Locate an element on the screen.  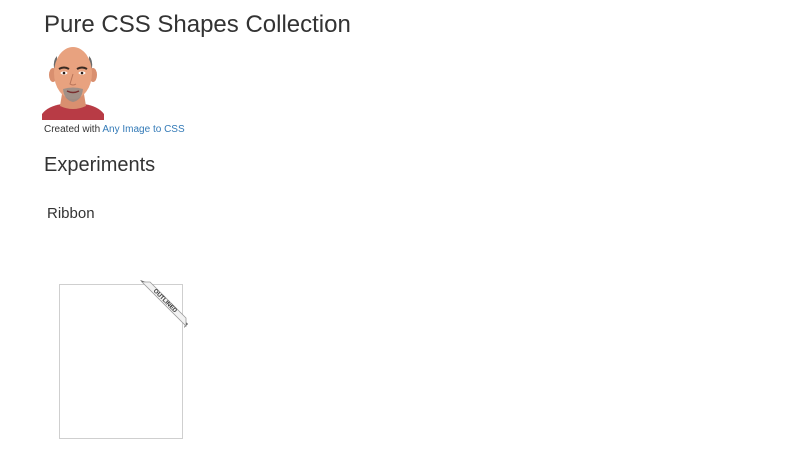
credit-line: Created with Any Image to CSS is located at coordinates (114, 129).